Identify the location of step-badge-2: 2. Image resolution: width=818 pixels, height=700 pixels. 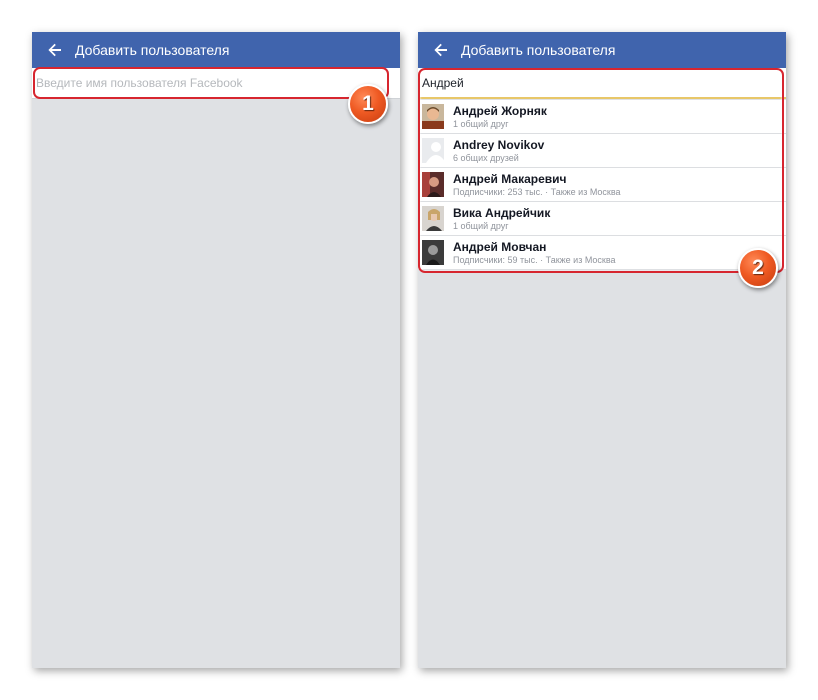
(758, 268).